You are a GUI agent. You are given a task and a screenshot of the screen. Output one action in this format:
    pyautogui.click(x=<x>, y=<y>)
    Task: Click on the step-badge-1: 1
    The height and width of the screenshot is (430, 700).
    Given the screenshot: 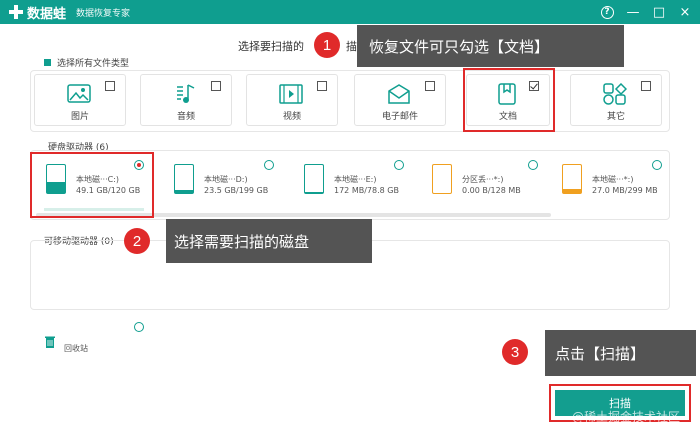 What is the action you would take?
    pyautogui.click(x=327, y=45)
    